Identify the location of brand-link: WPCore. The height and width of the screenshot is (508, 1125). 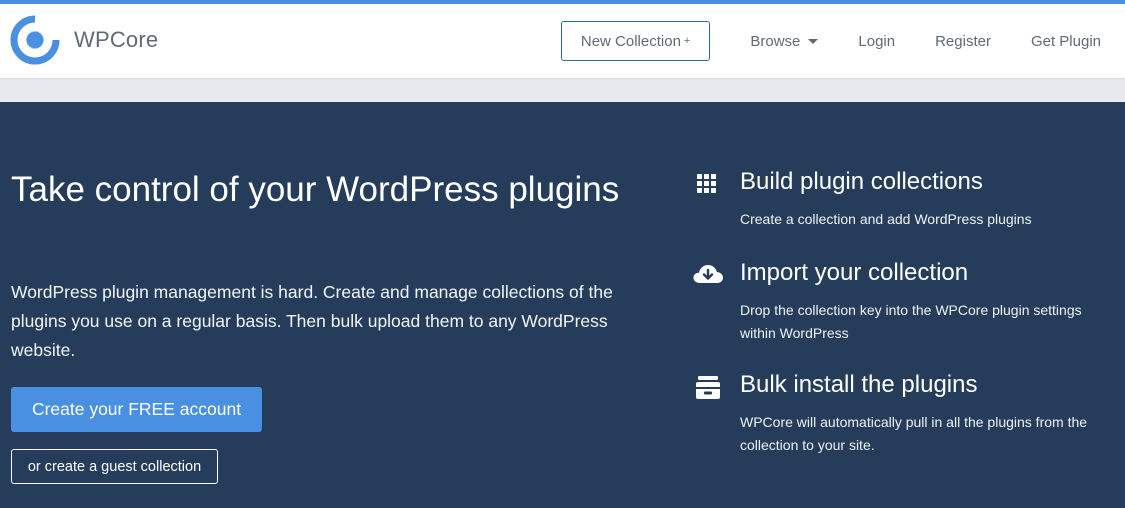
(84, 40).